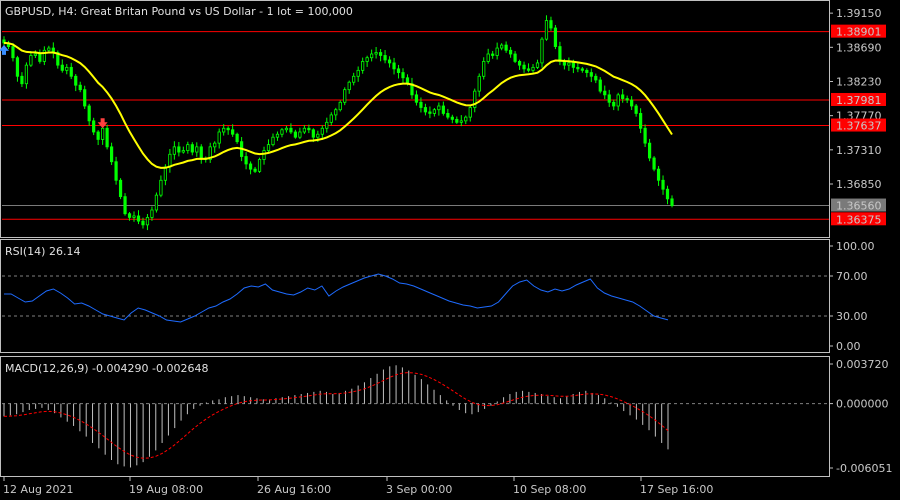 The width and height of the screenshot is (900, 500). I want to click on price-axis-label: 1.36850, so click(859, 184).